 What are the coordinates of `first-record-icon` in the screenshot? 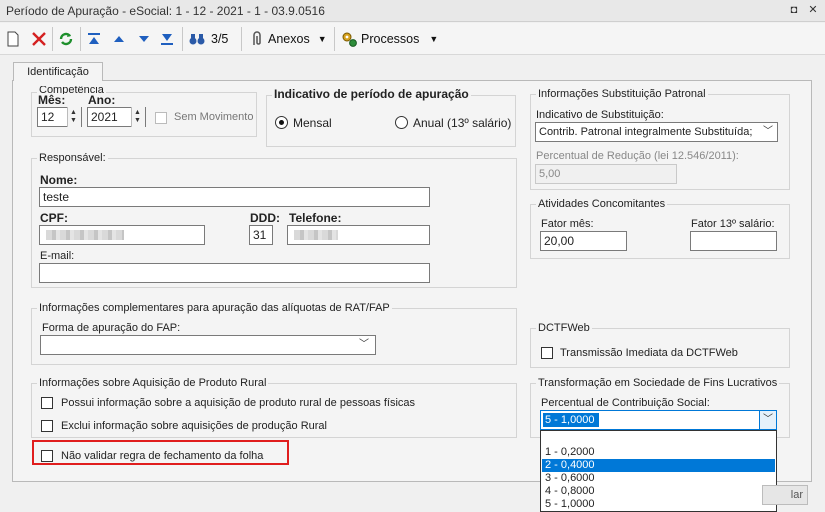 It's located at (94, 38).